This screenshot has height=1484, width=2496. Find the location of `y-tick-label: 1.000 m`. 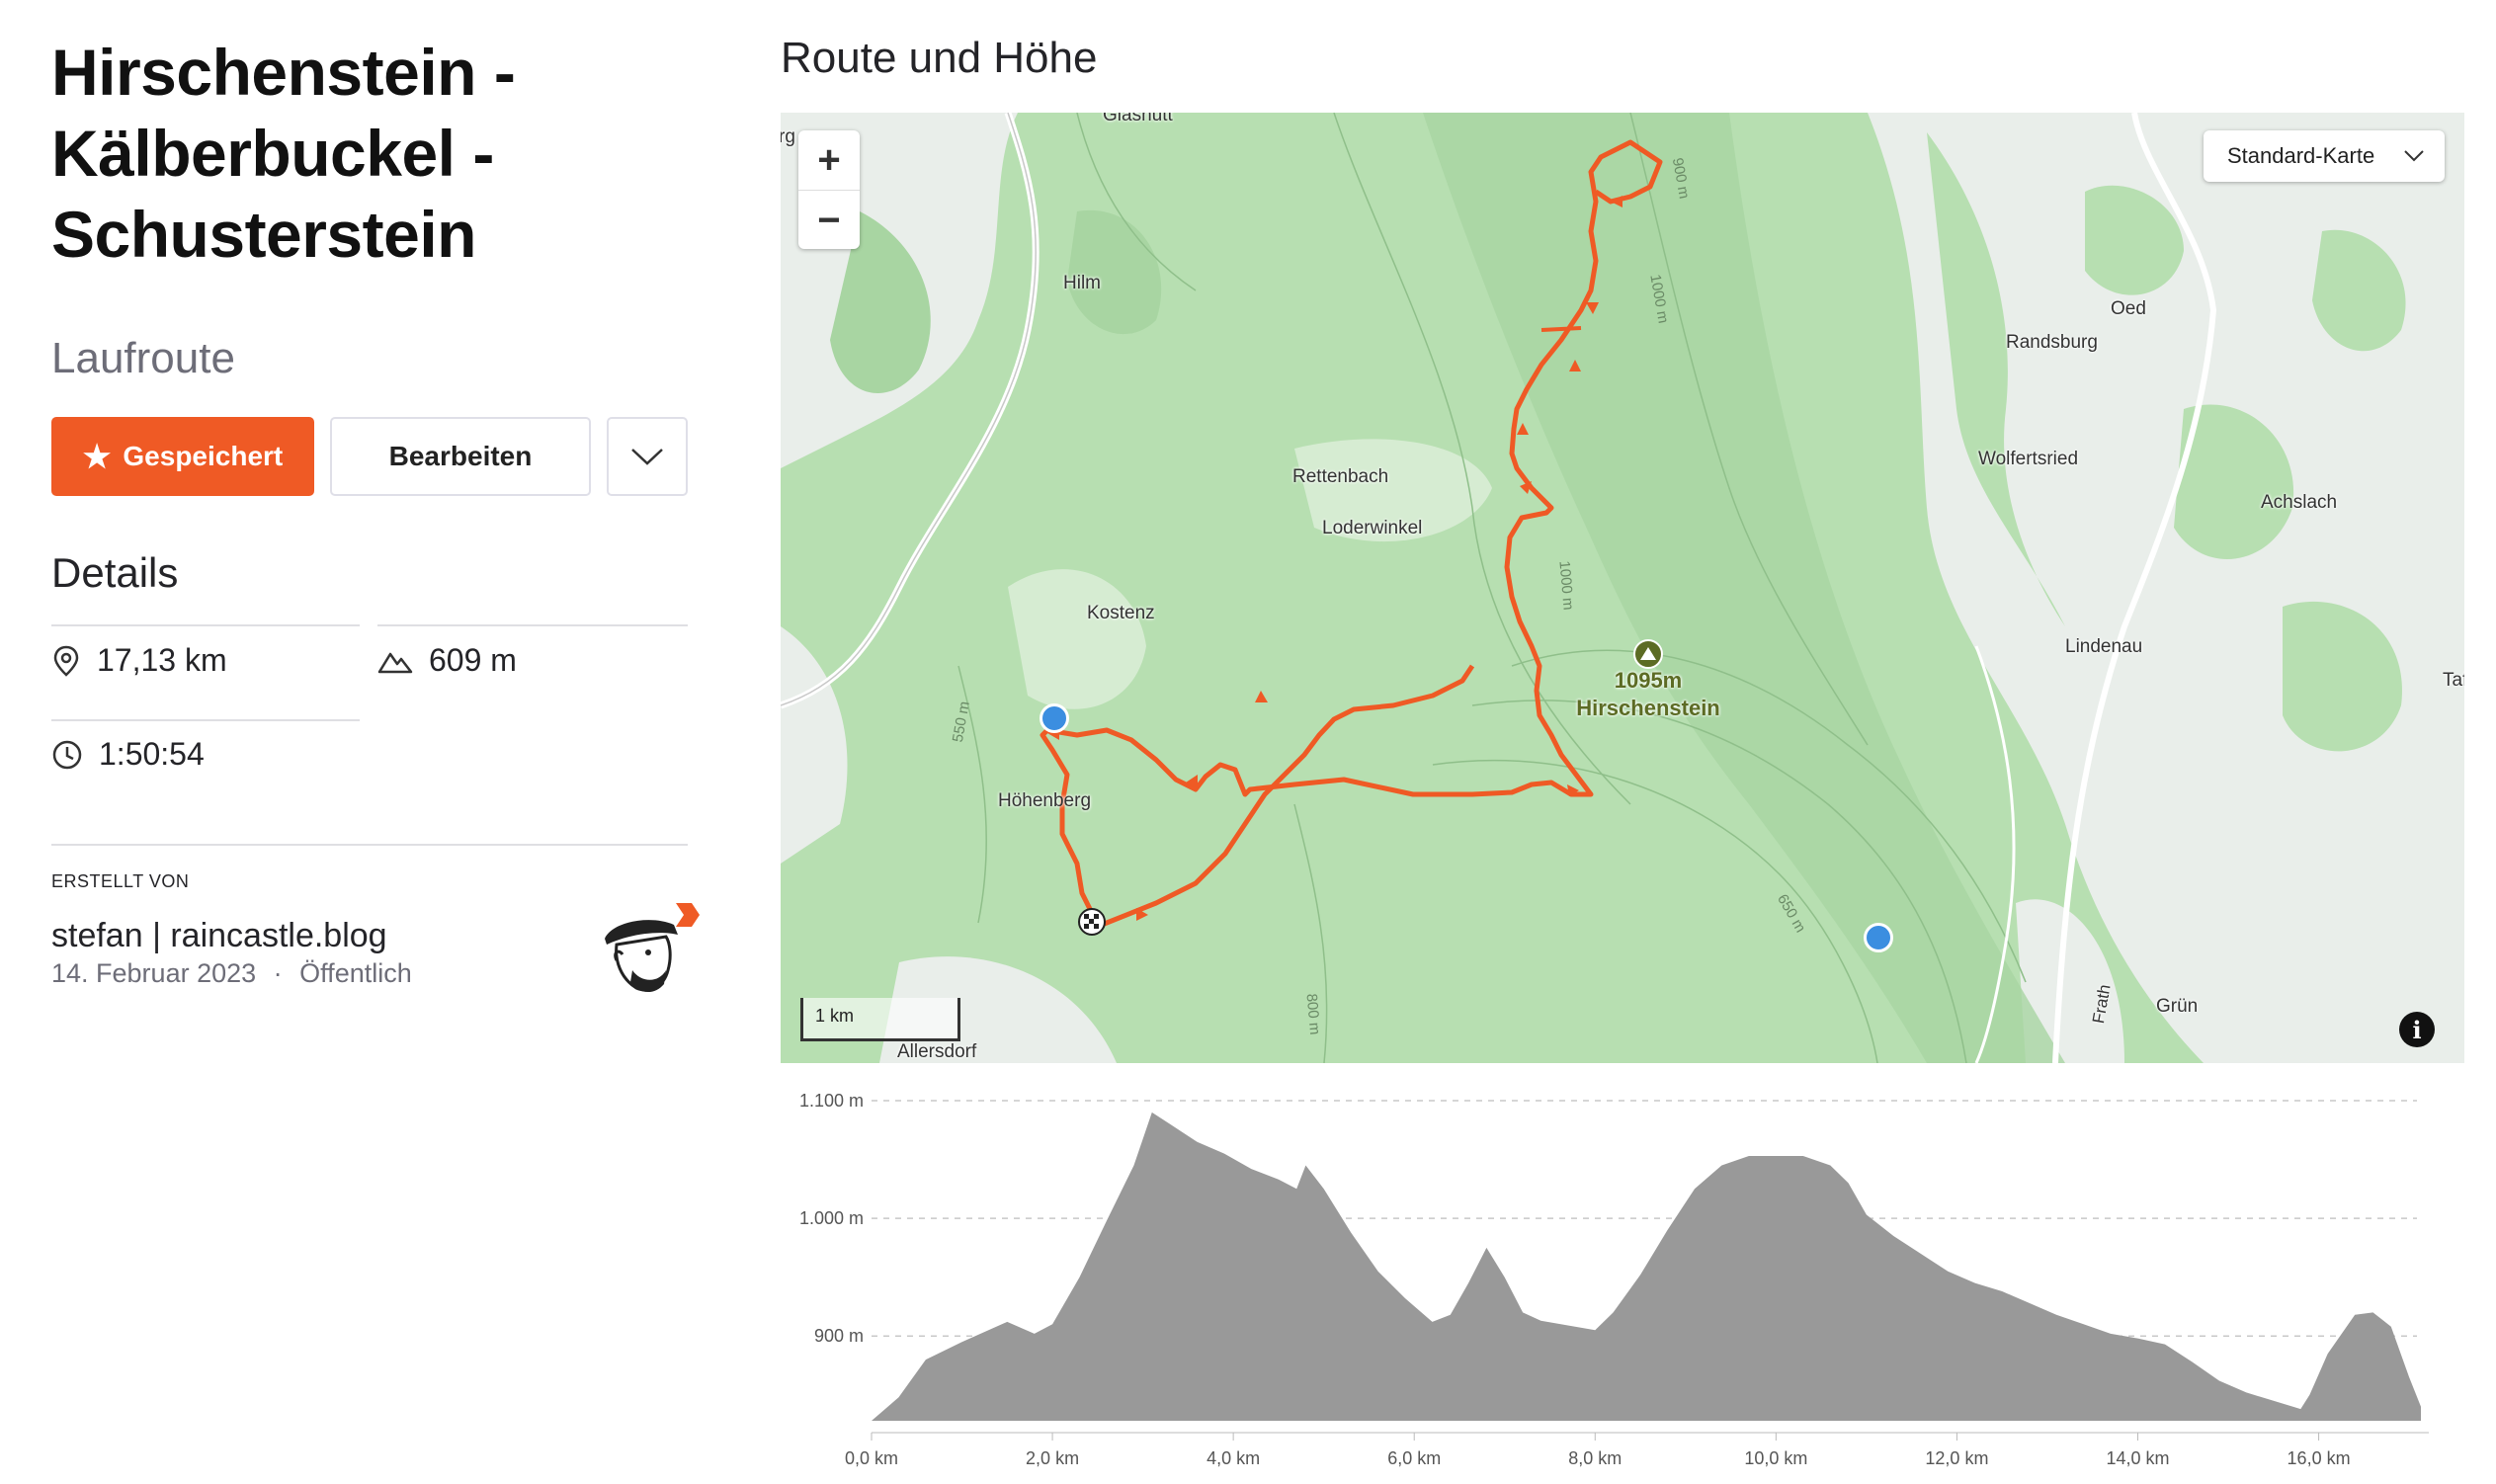

y-tick-label: 1.000 m is located at coordinates (831, 1218).